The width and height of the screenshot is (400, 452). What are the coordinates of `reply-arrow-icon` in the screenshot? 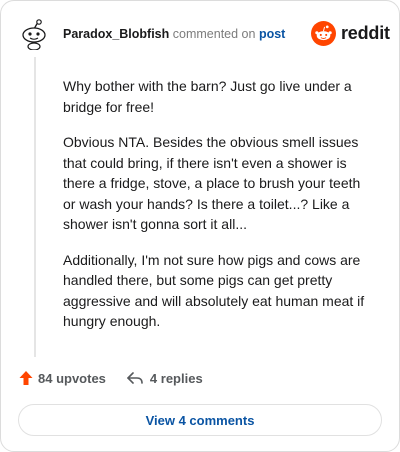 It's located at (135, 378).